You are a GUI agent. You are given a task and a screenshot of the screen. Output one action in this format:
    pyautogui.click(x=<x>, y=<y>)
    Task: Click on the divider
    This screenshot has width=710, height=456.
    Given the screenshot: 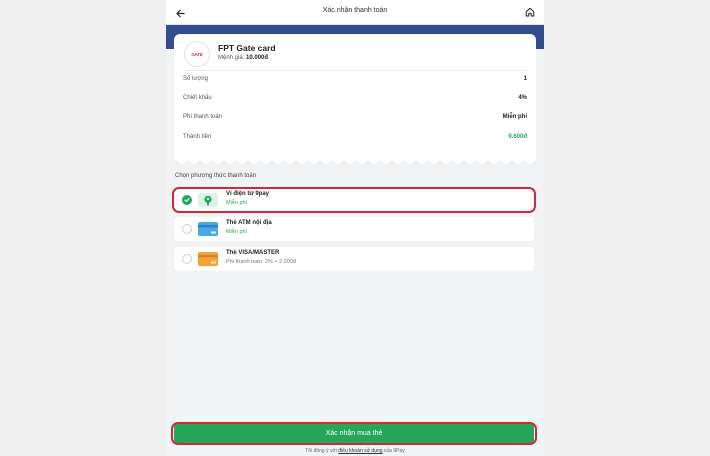 What is the action you would take?
    pyautogui.click(x=355, y=70)
    